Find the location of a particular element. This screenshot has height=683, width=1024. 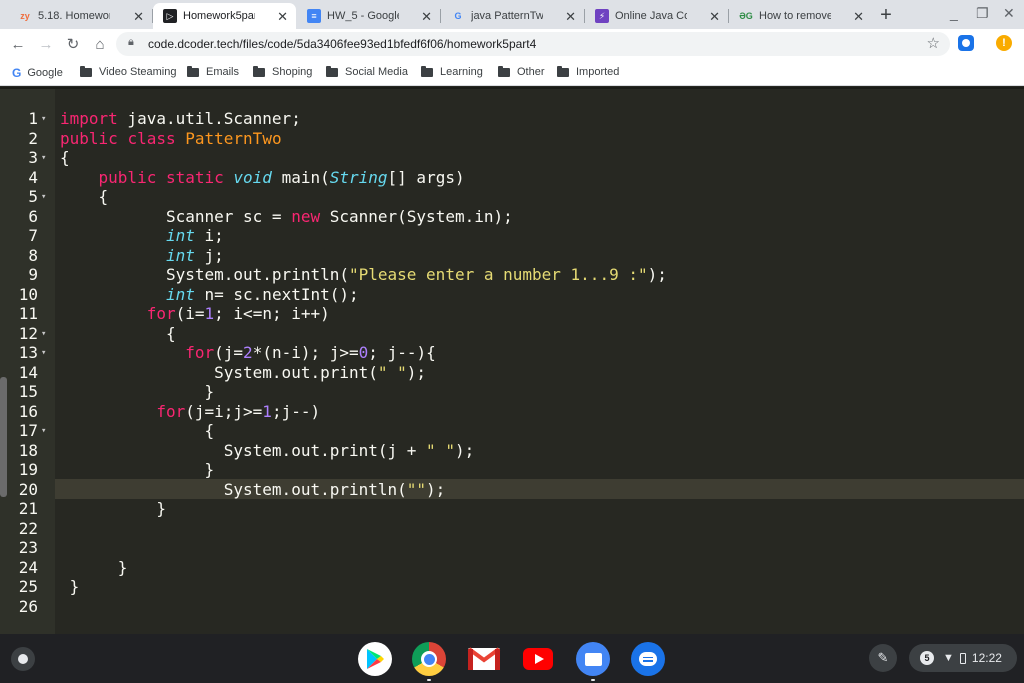

chrome-icon is located at coordinates (429, 661).